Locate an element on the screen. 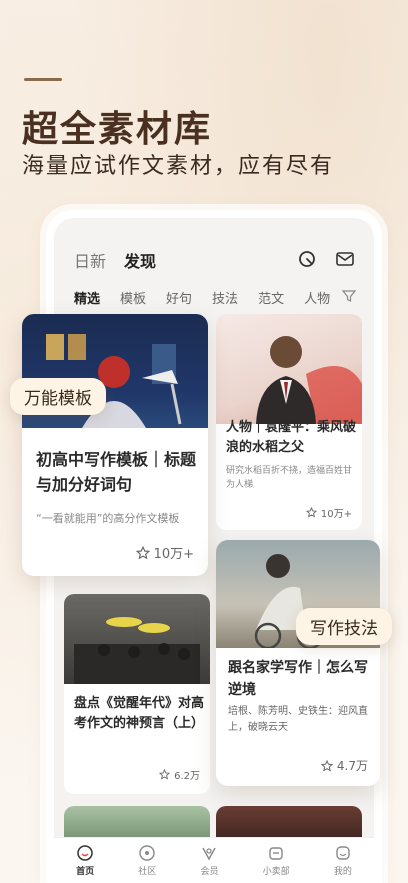  card-person-desc: 研究水稻百折不挠，造福百姓甘为人梯 is located at coordinates (289, 478).